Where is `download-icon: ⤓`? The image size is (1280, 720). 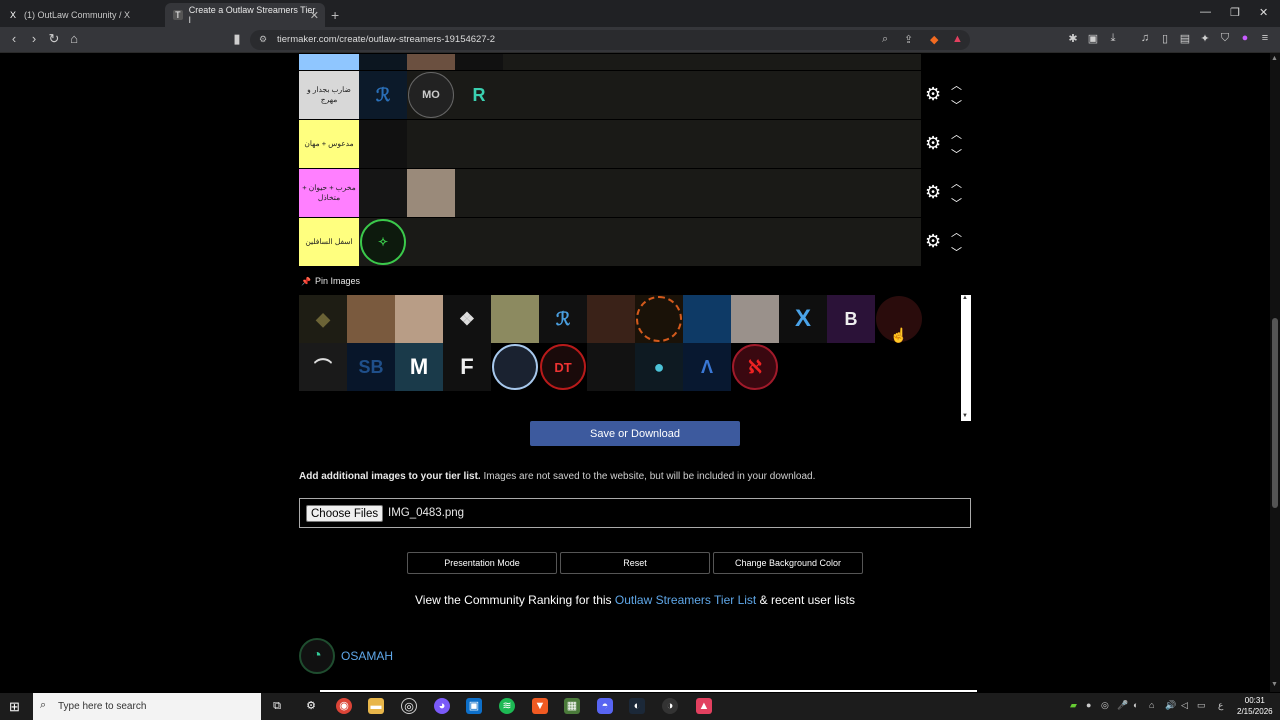 download-icon: ⤓ is located at coordinates (1113, 39).